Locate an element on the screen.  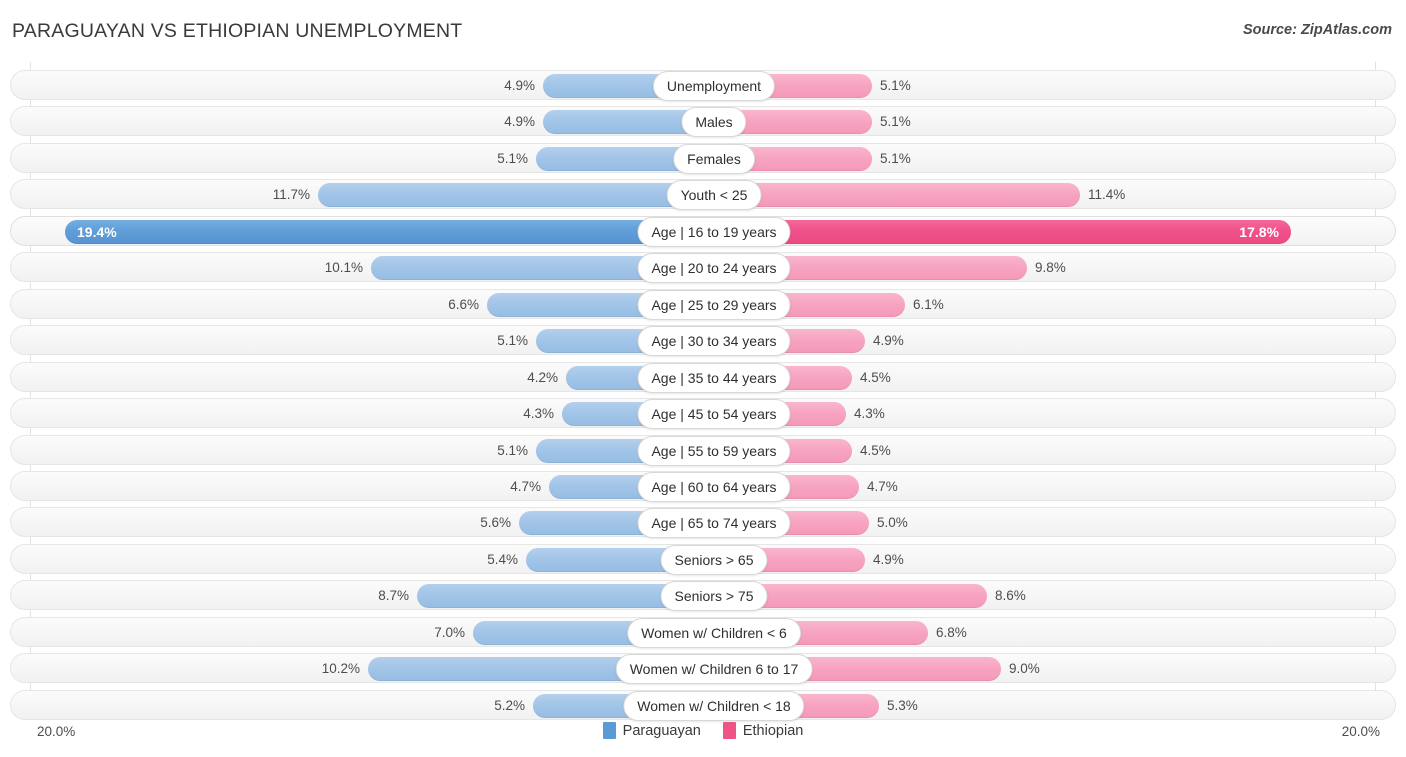
value-label-ethiopian: 4.3% is located at coordinates (869, 414).